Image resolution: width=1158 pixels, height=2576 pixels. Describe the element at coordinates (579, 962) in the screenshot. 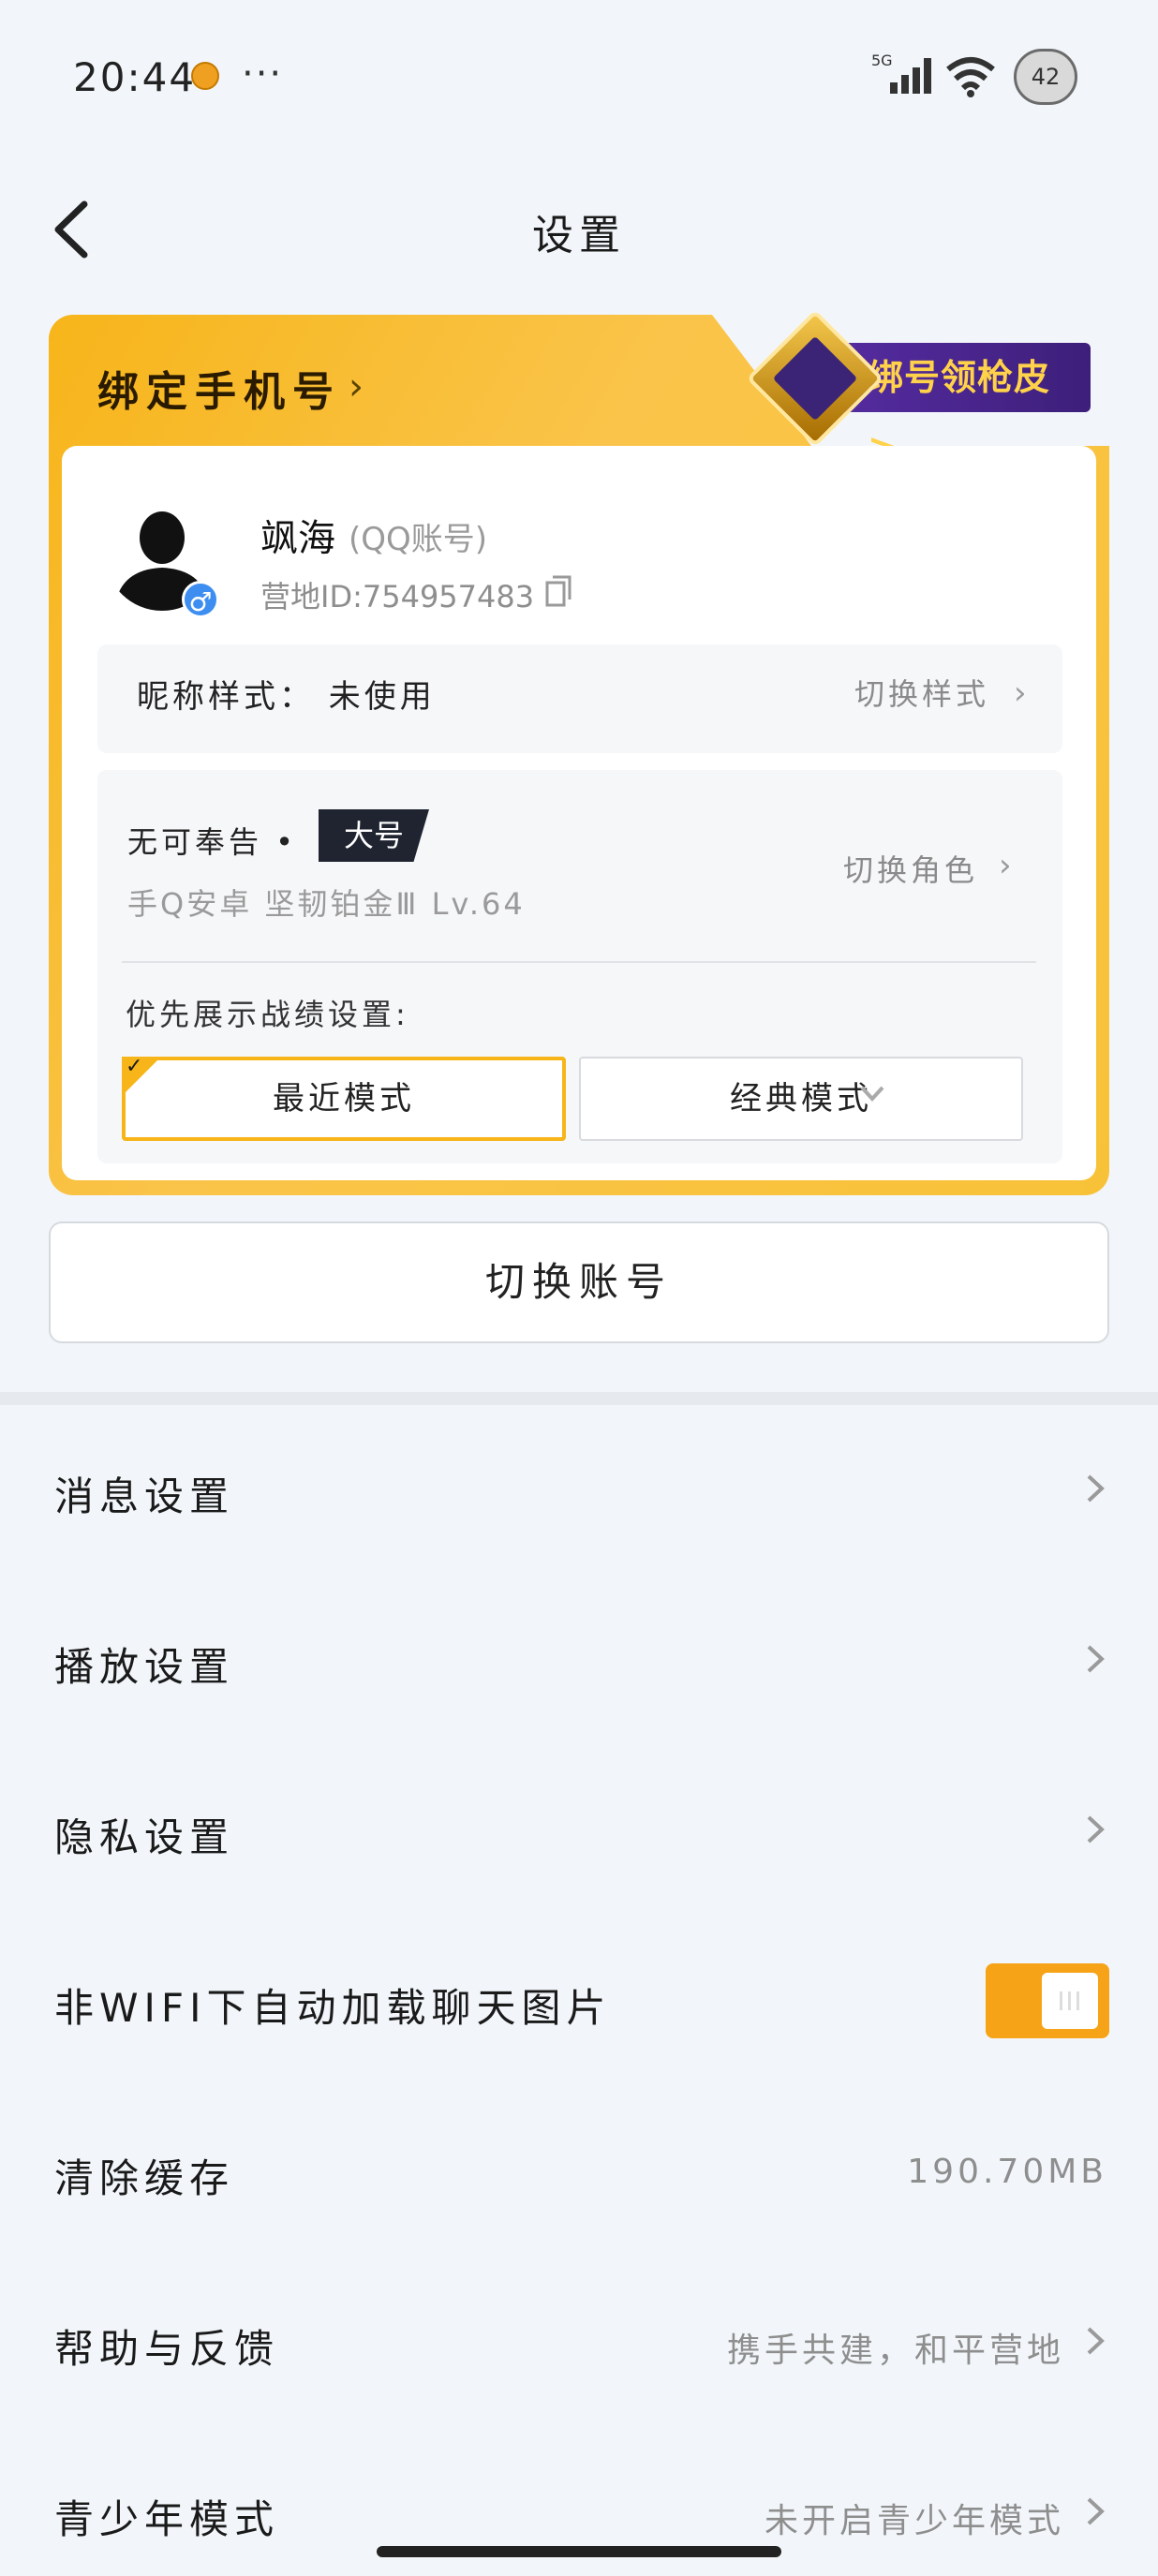

I see `divider` at that location.